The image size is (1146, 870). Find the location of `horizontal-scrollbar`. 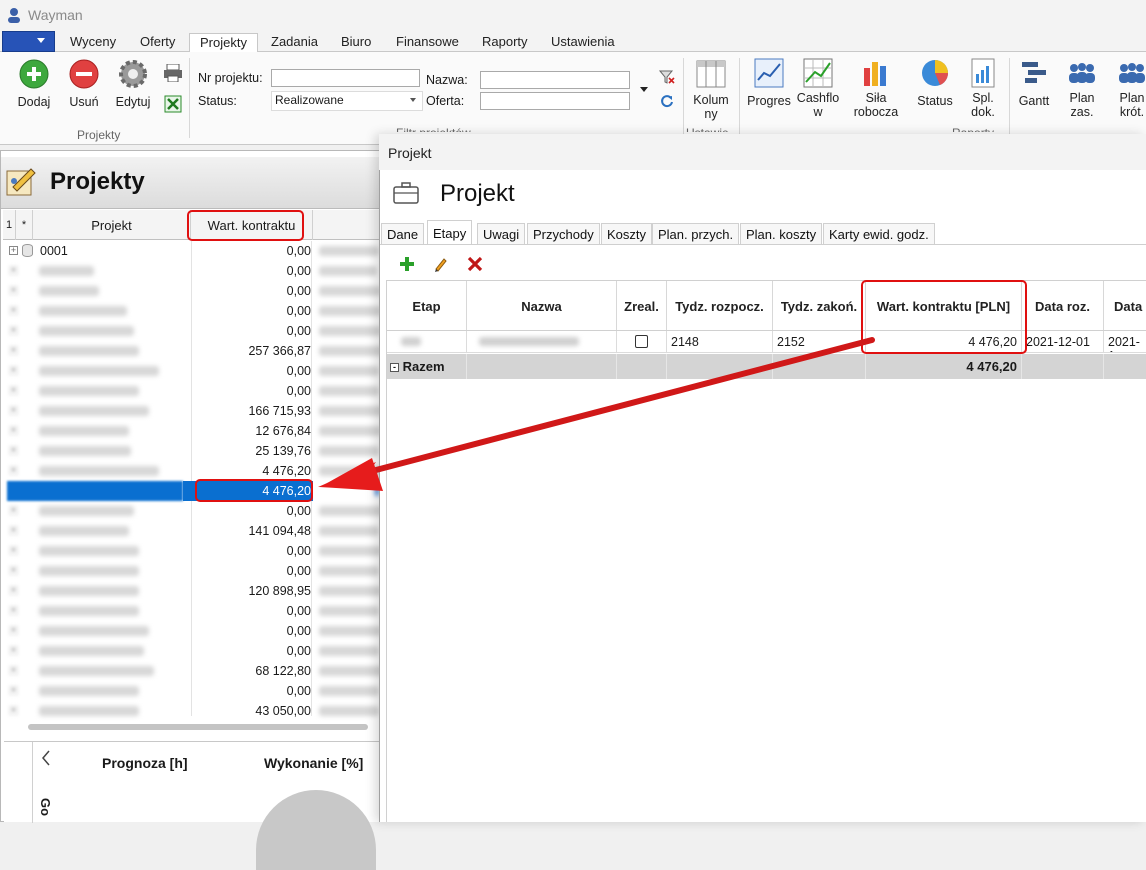

horizontal-scrollbar is located at coordinates (198, 727).